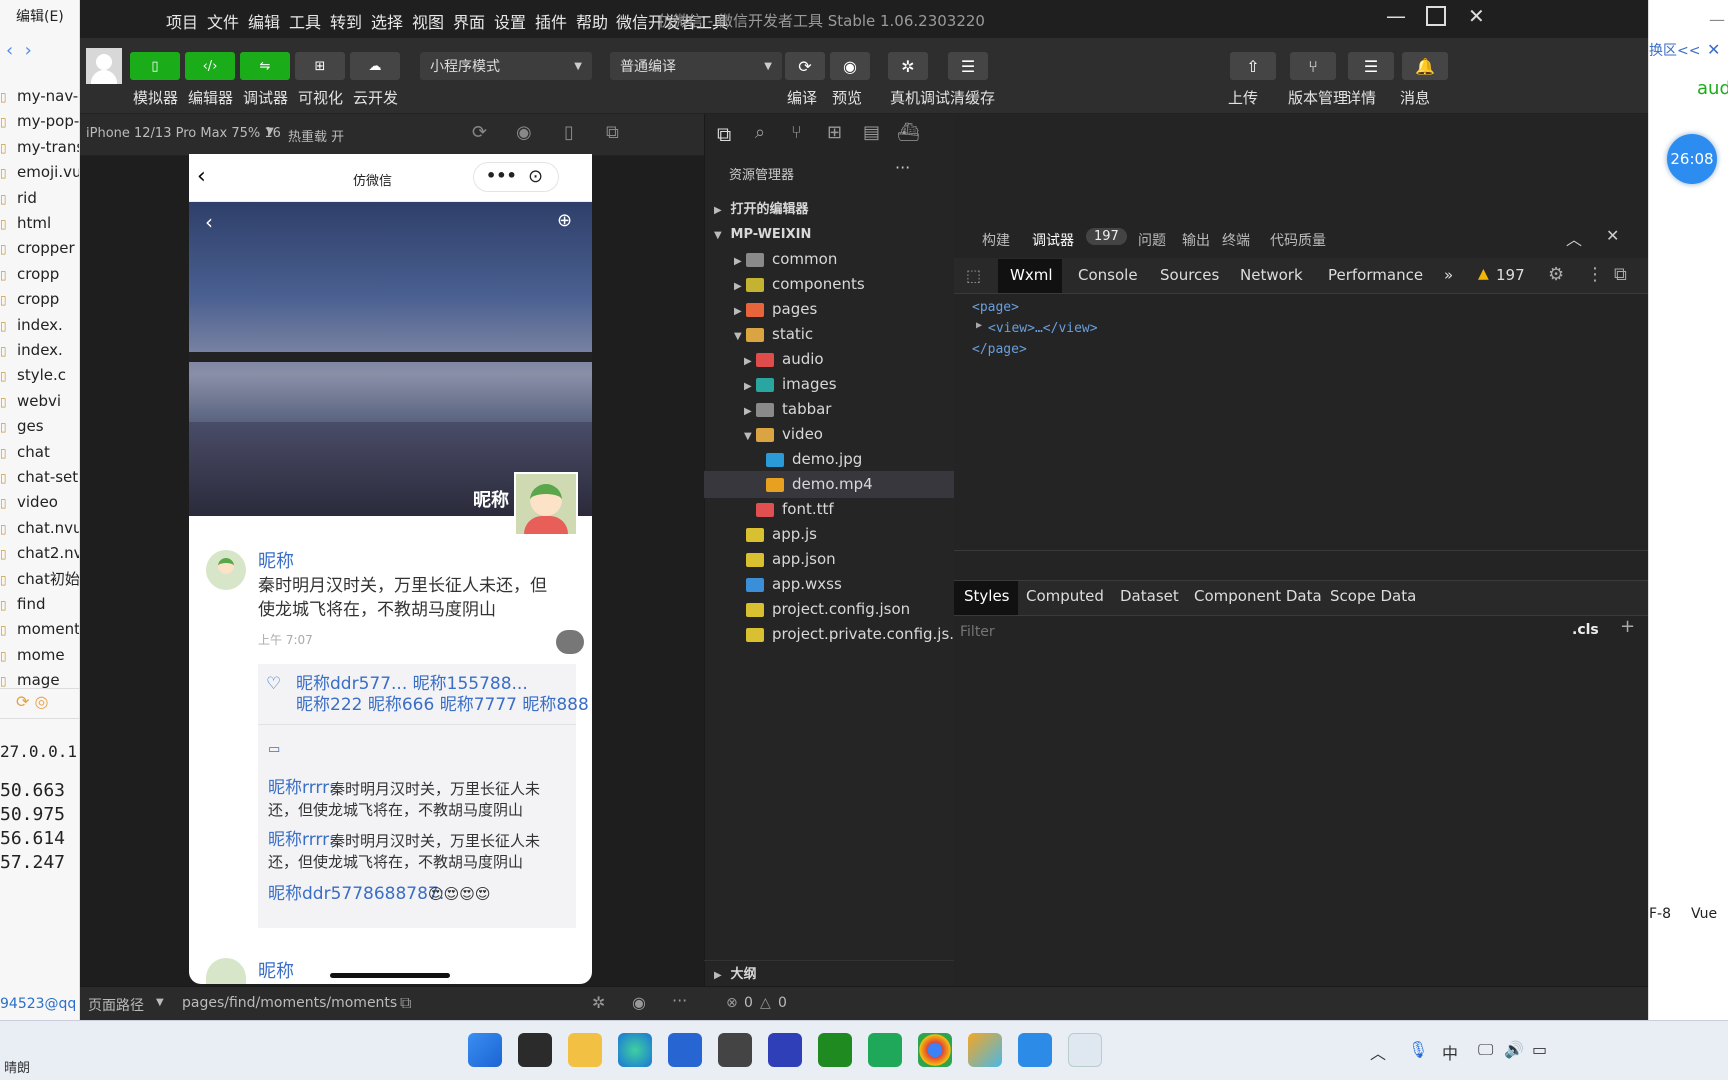  I want to click on explorer-item: app.json, so click(829, 559).